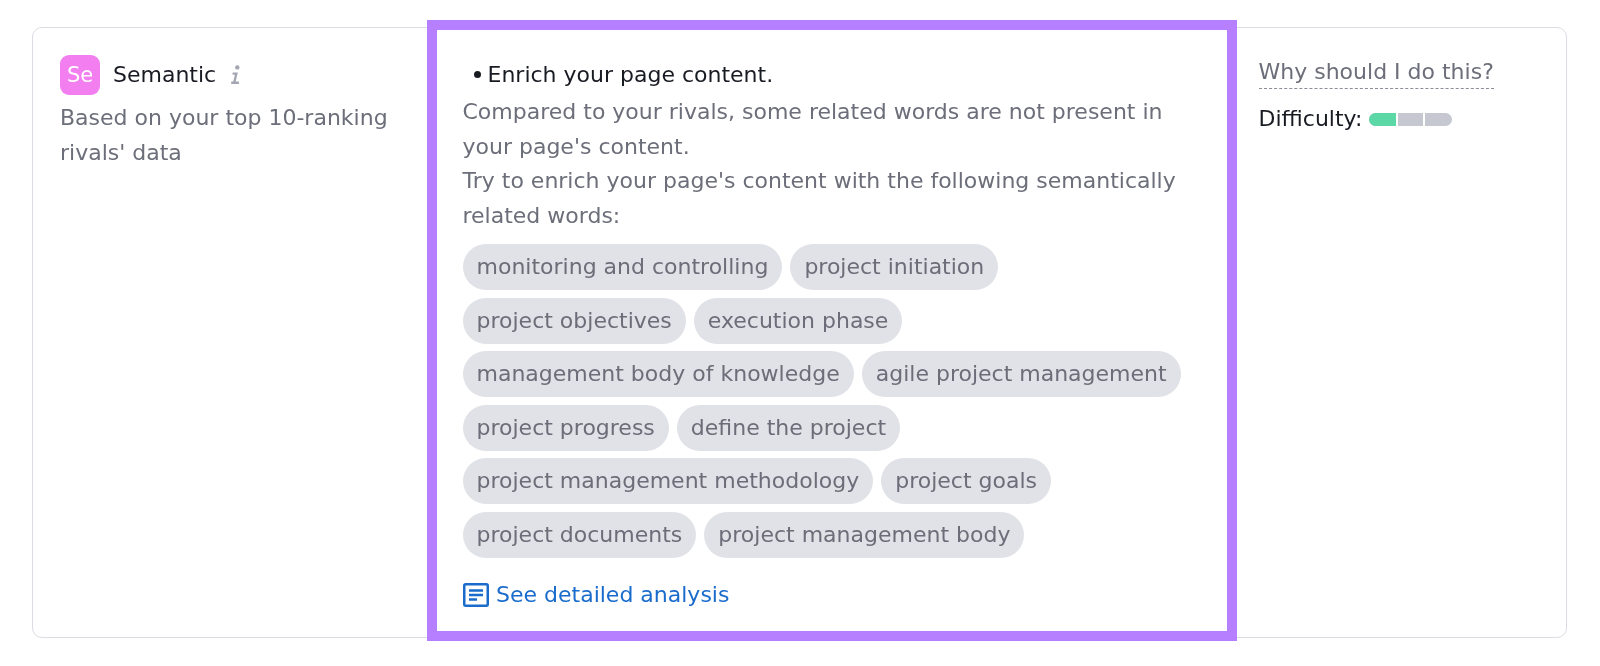 The width and height of the screenshot is (1600, 666). What do you see at coordinates (798, 320) in the screenshot?
I see `keyword-tag: execution phase` at bounding box center [798, 320].